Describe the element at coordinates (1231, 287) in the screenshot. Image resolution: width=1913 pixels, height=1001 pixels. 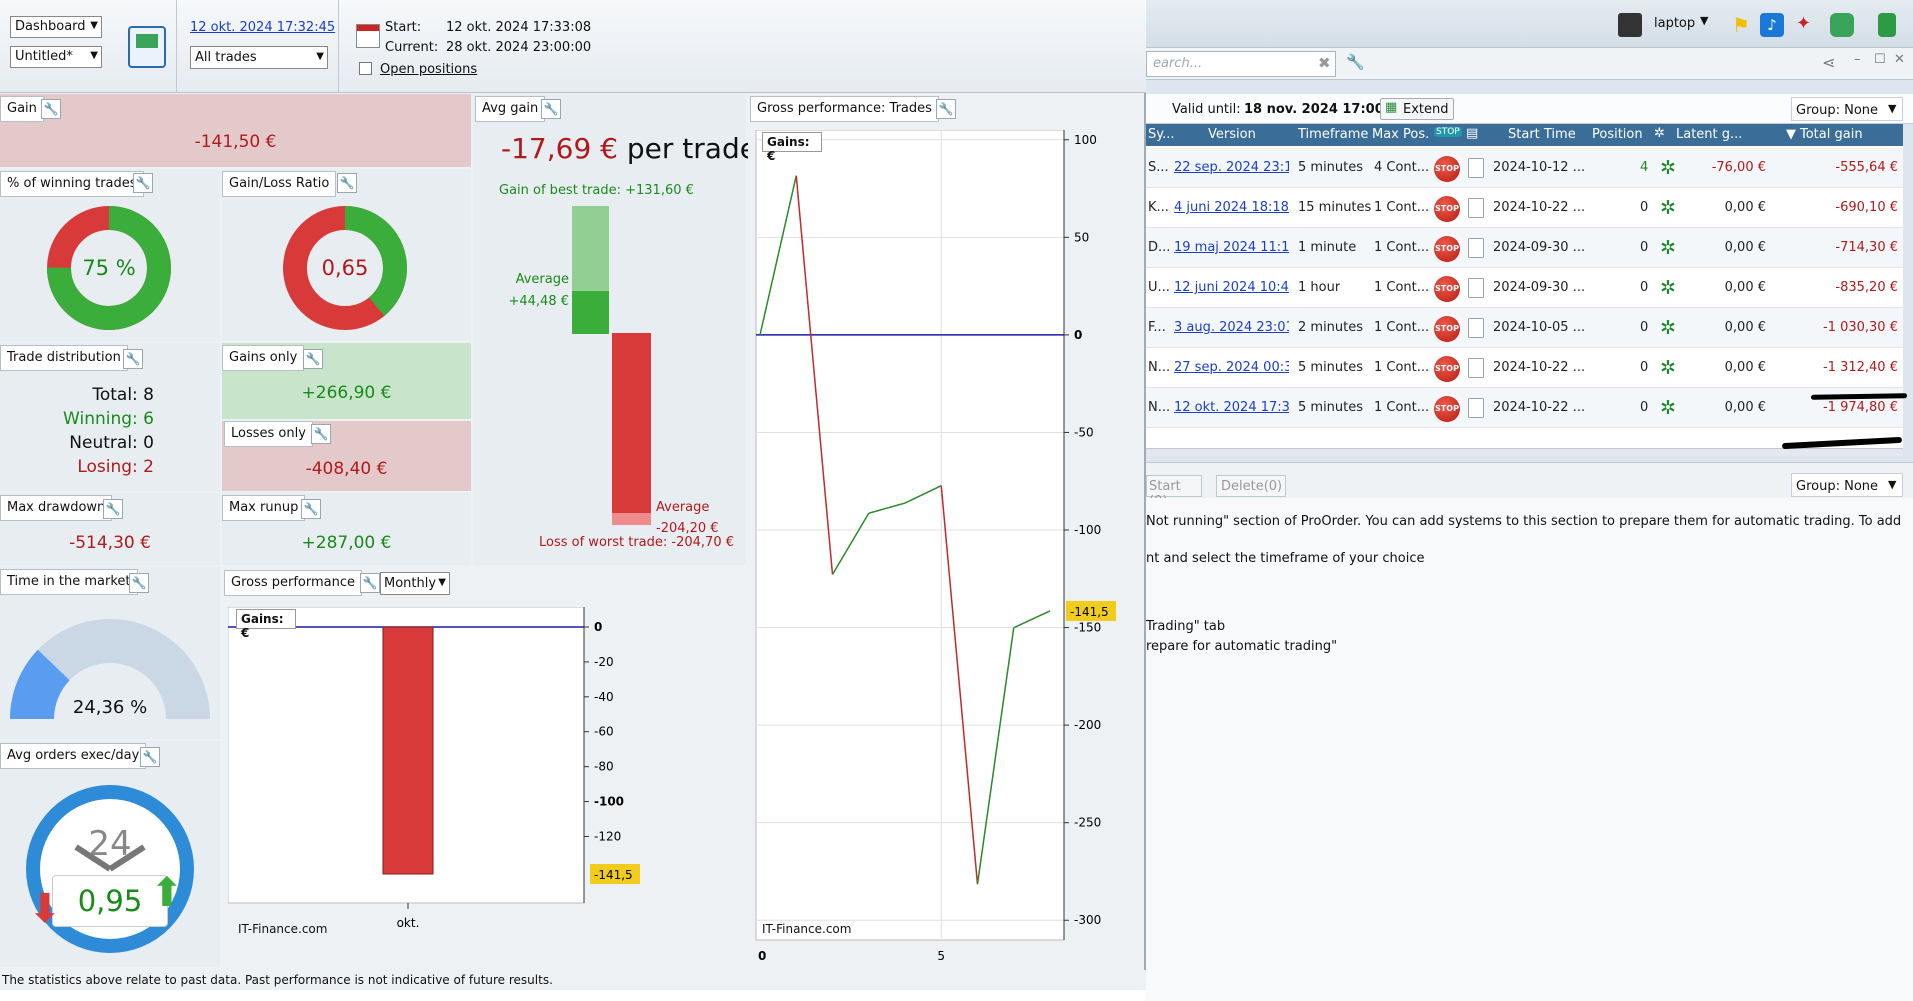
I see `cell-version: 12 juni 2024 10:49` at that location.